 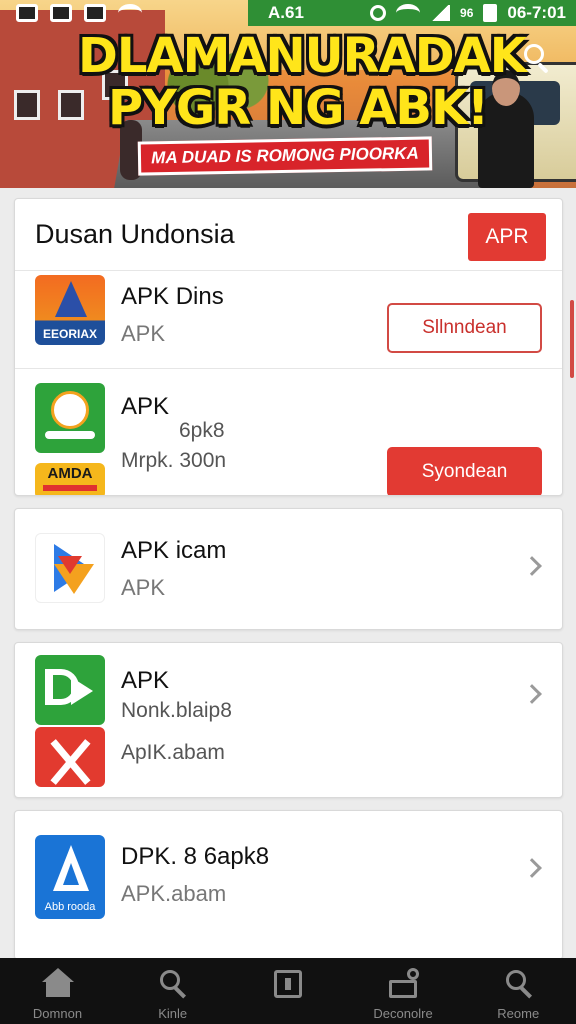 What do you see at coordinates (288, 235) in the screenshot?
I see `featured-card-header: Dusan Undonsia APR` at bounding box center [288, 235].